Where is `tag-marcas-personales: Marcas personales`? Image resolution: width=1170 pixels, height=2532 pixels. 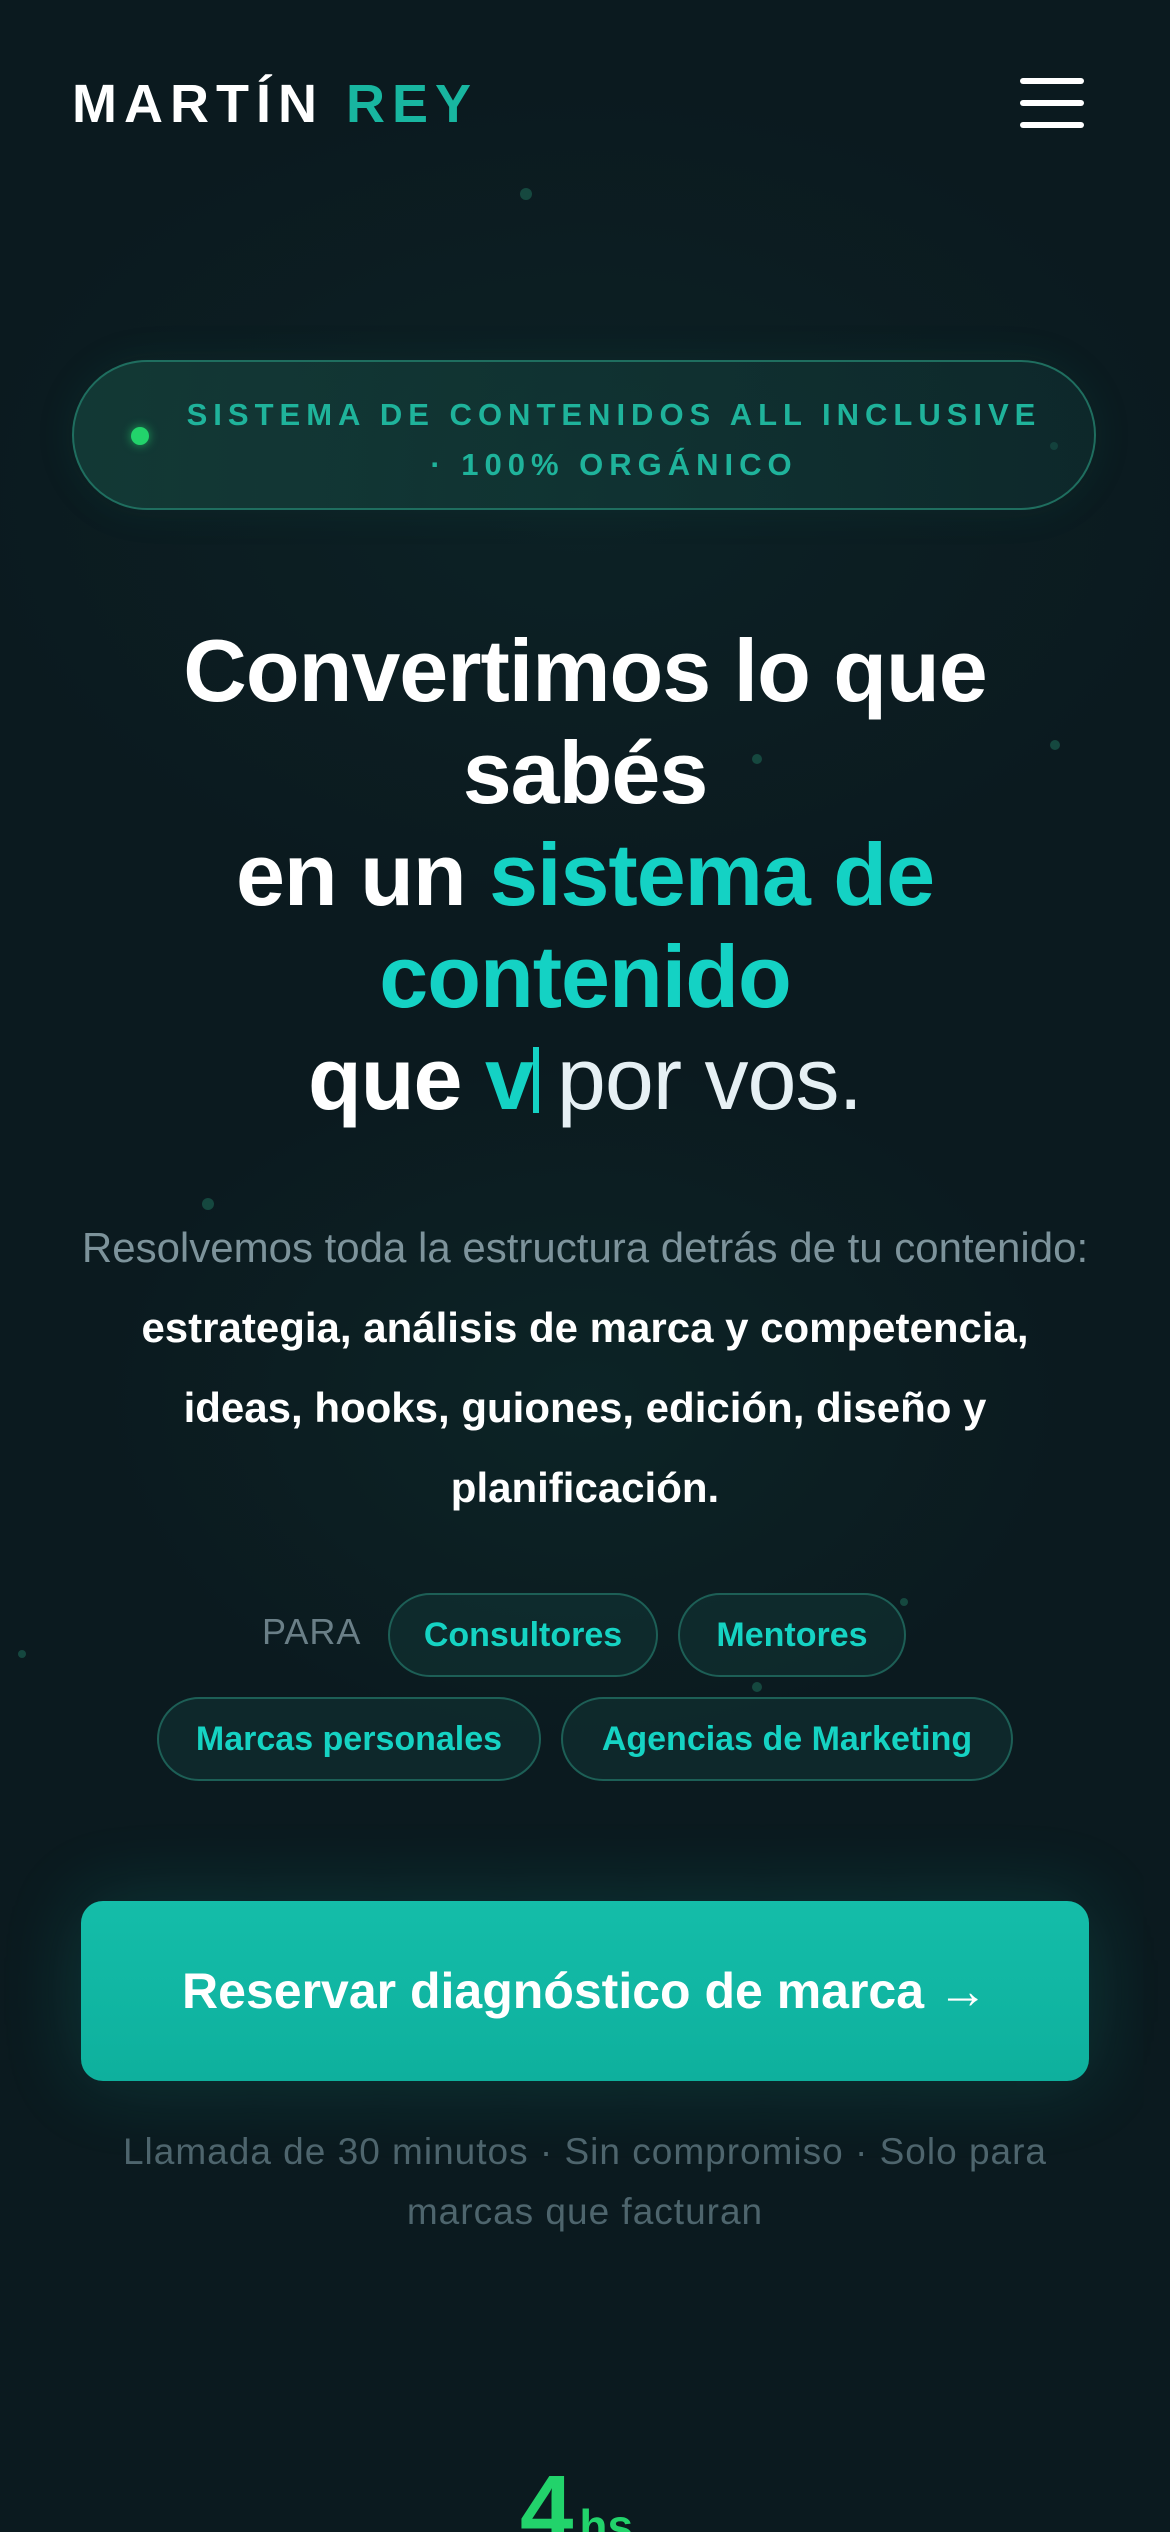
tag-marcas-personales: Marcas personales is located at coordinates (349, 1739).